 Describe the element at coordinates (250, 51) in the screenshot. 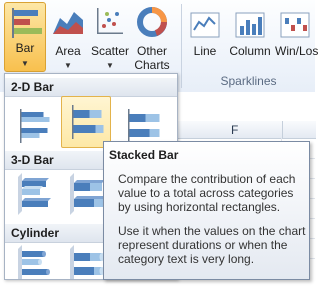

I see `sparkline-column-label: Column` at that location.